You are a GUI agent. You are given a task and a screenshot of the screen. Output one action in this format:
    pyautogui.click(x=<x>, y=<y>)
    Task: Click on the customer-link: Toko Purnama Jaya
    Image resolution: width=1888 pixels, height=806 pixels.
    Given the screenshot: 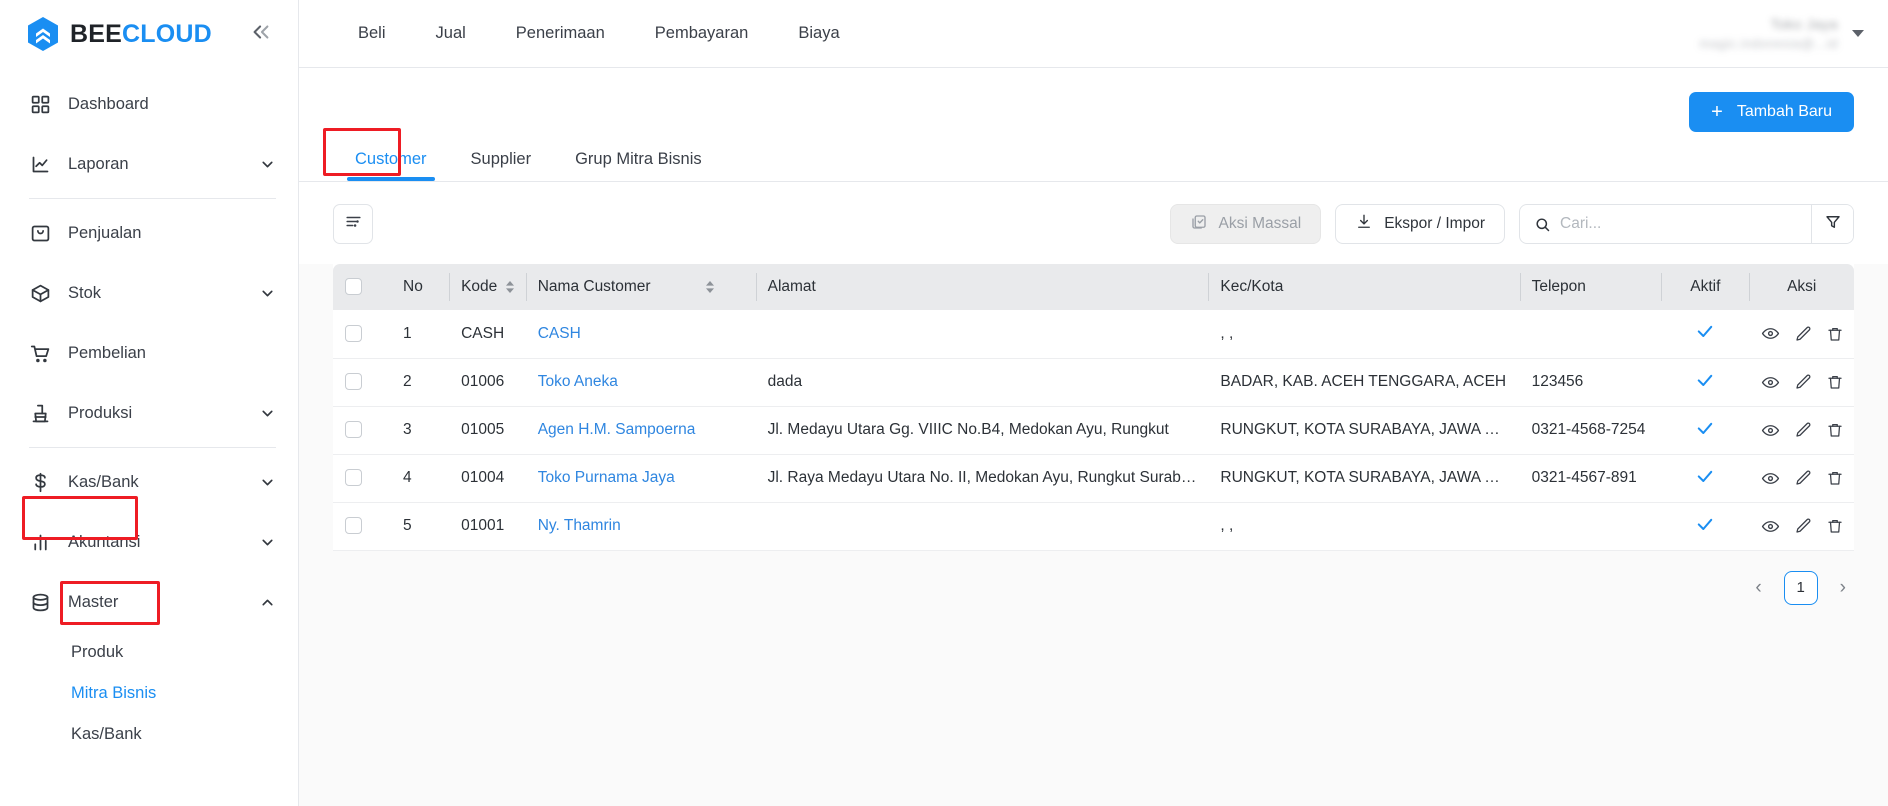 What is the action you would take?
    pyautogui.click(x=606, y=477)
    